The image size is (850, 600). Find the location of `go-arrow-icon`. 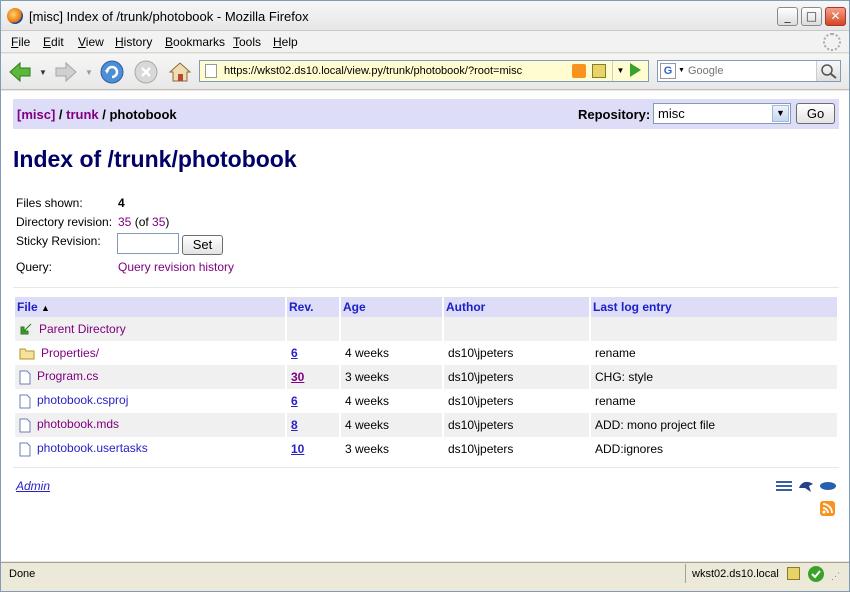

go-arrow-icon is located at coordinates (635, 70).